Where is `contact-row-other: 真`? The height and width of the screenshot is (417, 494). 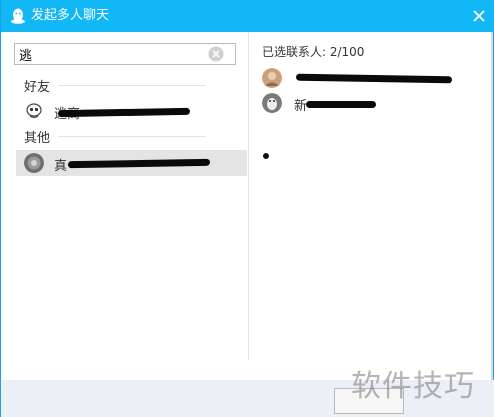
contact-row-other: 真 is located at coordinates (131, 163).